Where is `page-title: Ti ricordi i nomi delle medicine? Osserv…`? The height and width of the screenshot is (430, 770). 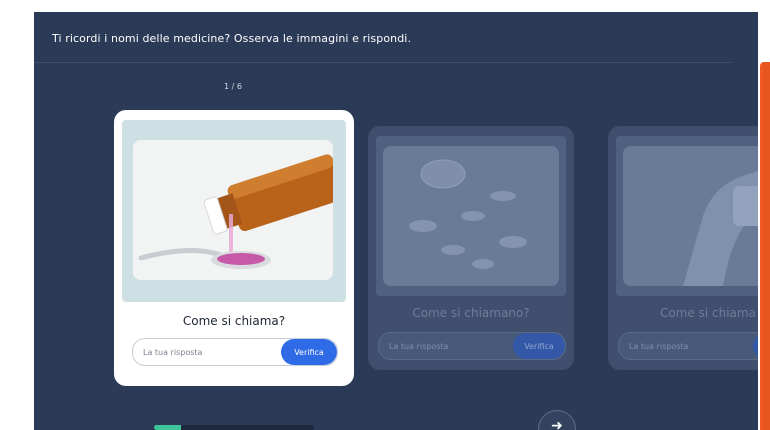 page-title: Ti ricordi i nomi delle medicine? Osserv… is located at coordinates (232, 38).